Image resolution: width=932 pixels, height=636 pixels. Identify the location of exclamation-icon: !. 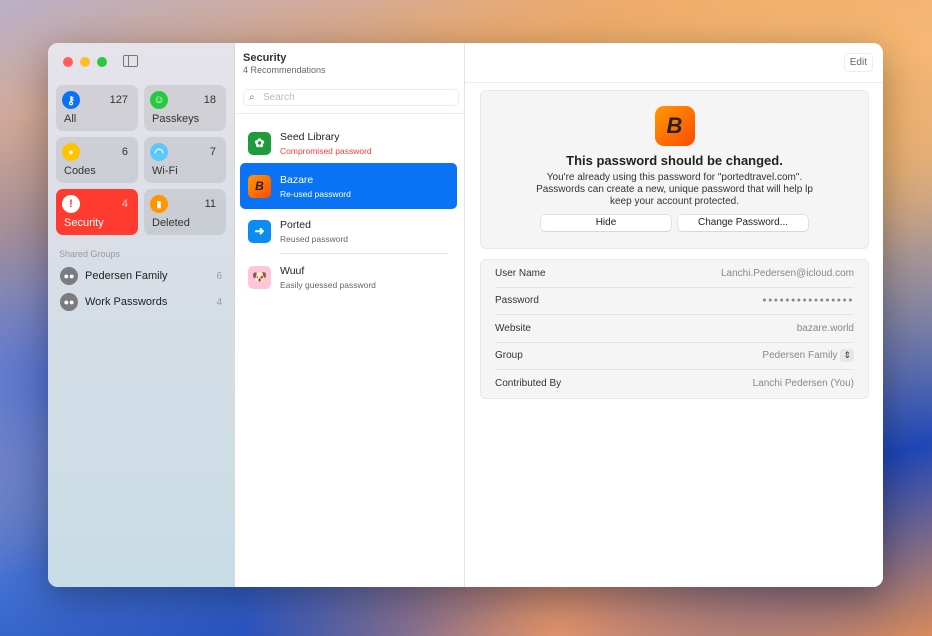
(71, 204).